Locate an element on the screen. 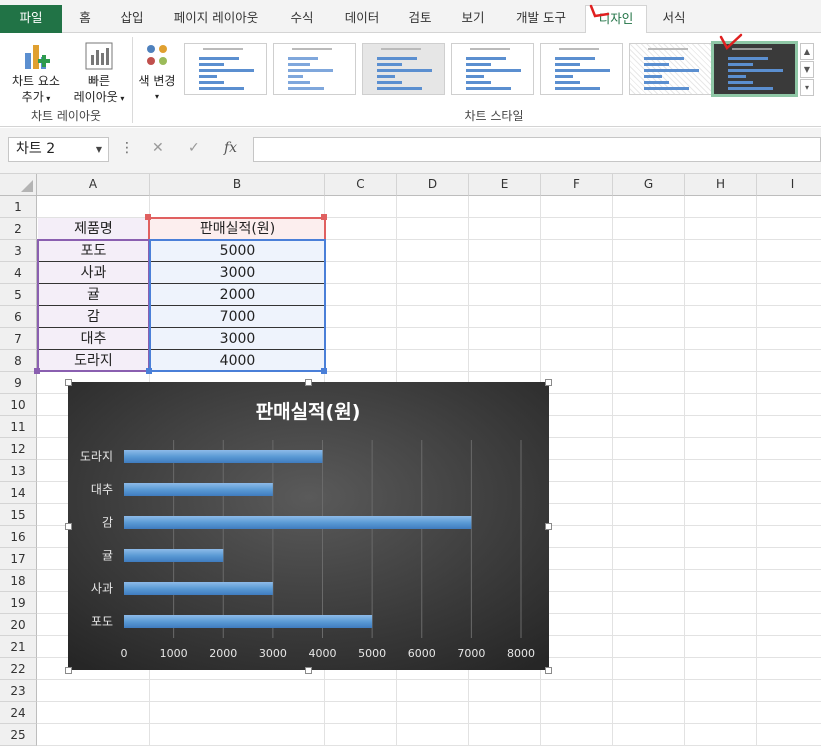 This screenshot has height=746, width=821. row-header: 15 is located at coordinates (18, 515).